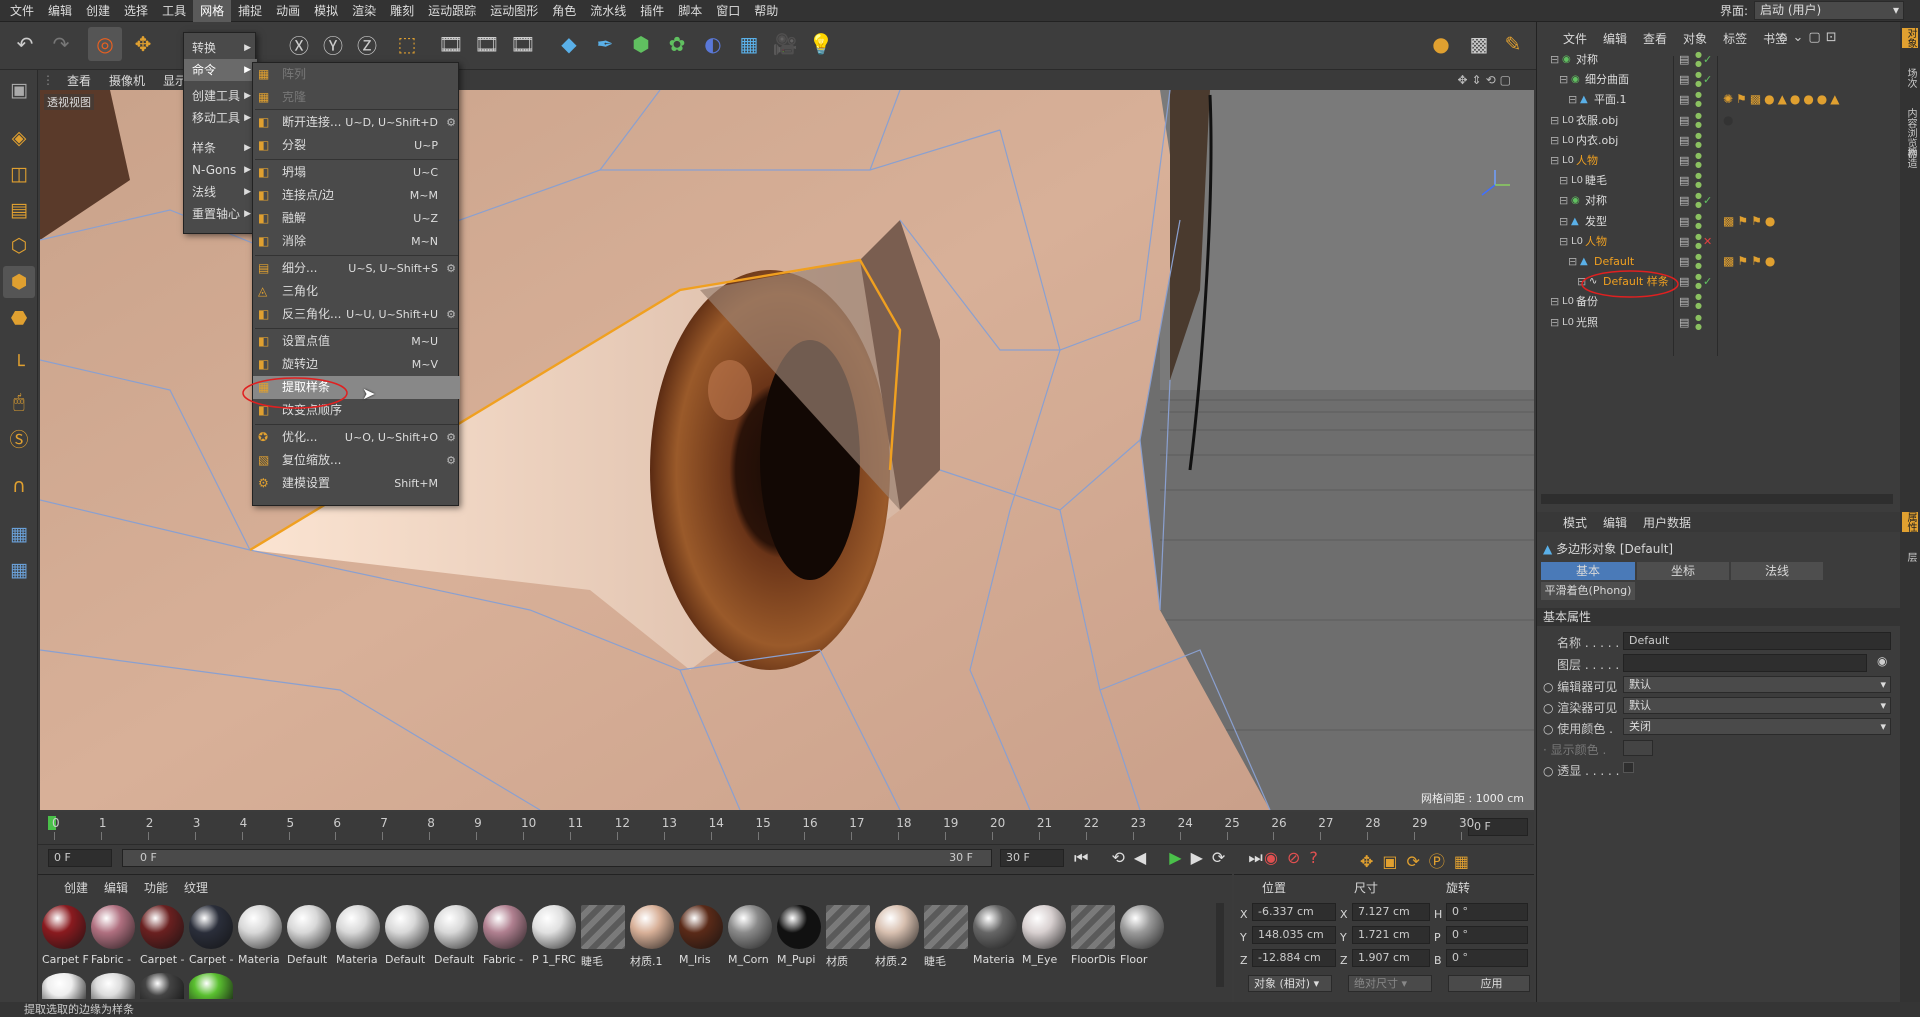 The height and width of the screenshot is (1017, 1920). Describe the element at coordinates (402, 11) in the screenshot. I see `menu-10: 雕刻` at that location.